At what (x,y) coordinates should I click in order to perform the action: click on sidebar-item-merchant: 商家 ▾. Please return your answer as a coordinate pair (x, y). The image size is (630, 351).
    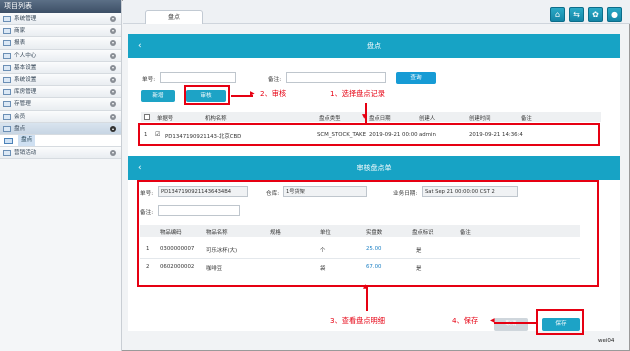
    Looking at the image, I should click on (60, 31).